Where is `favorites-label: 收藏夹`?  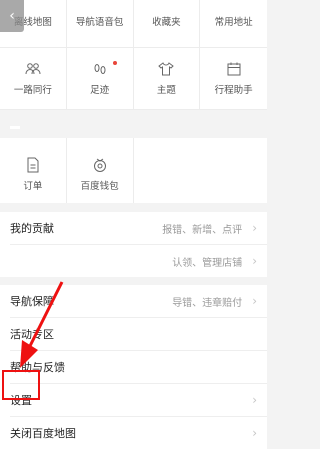 favorites-label: 收藏夹 is located at coordinates (166, 22).